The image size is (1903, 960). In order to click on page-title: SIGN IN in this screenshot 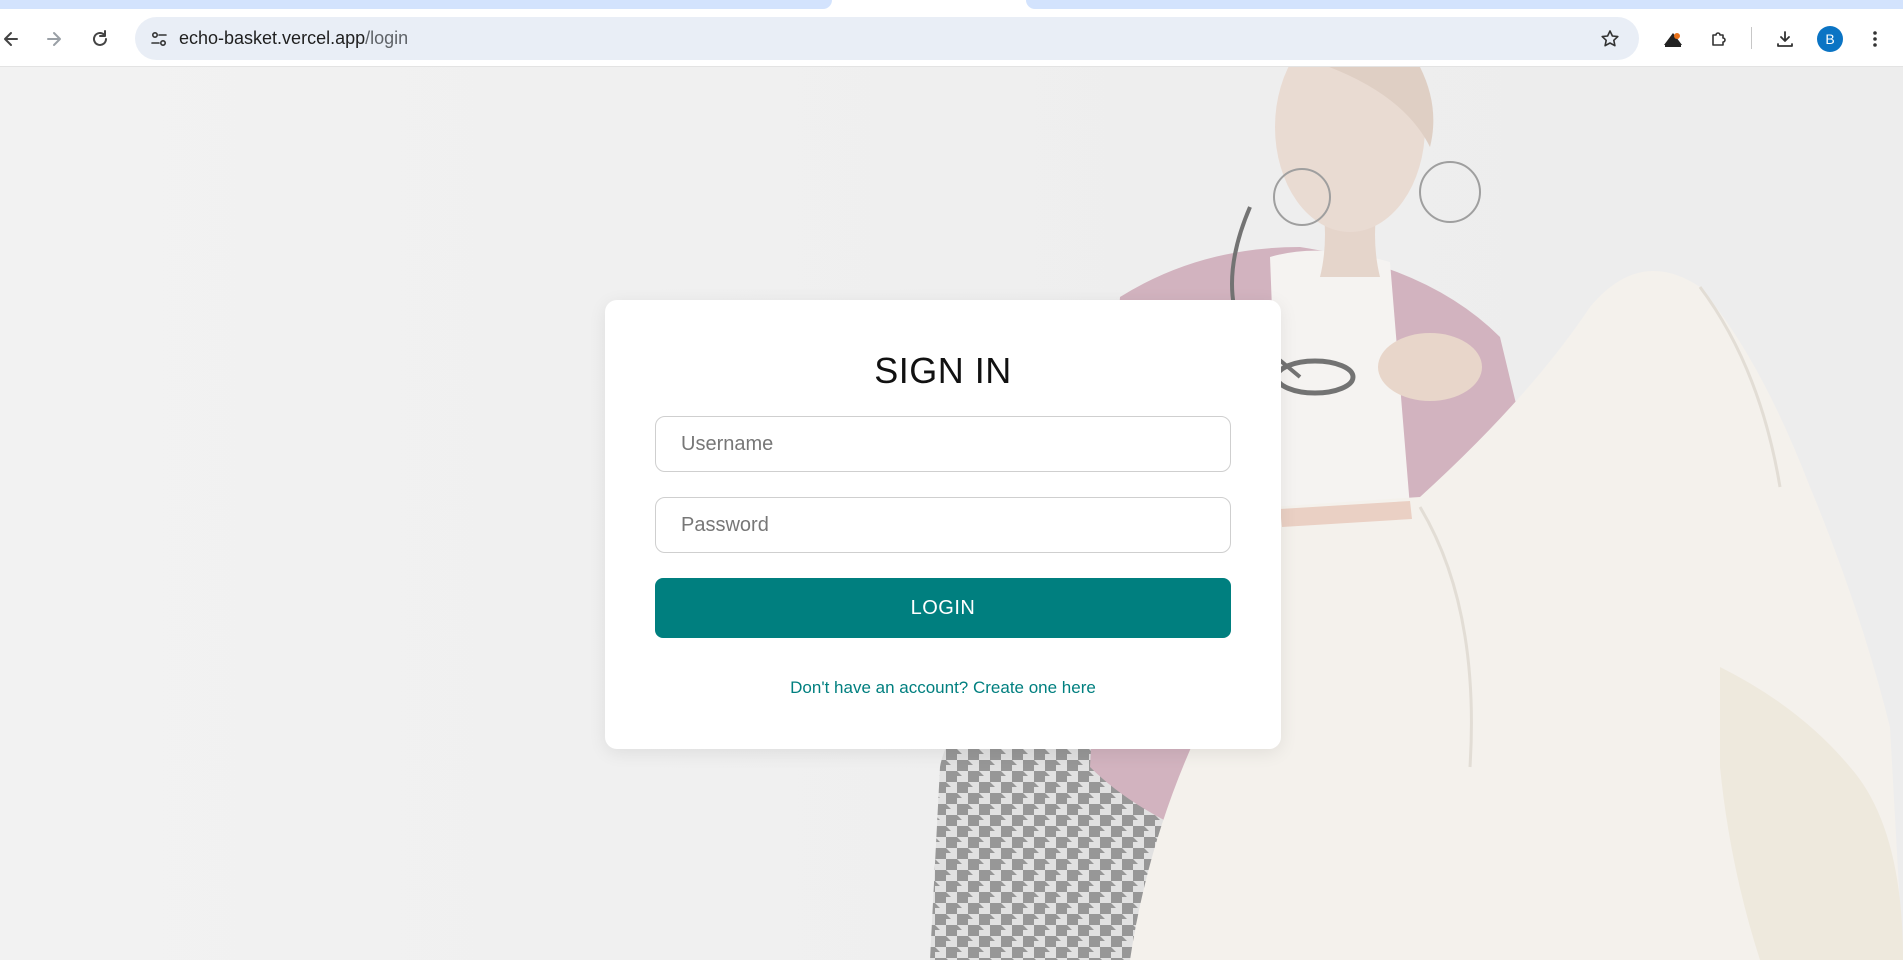, I will do `click(943, 370)`.